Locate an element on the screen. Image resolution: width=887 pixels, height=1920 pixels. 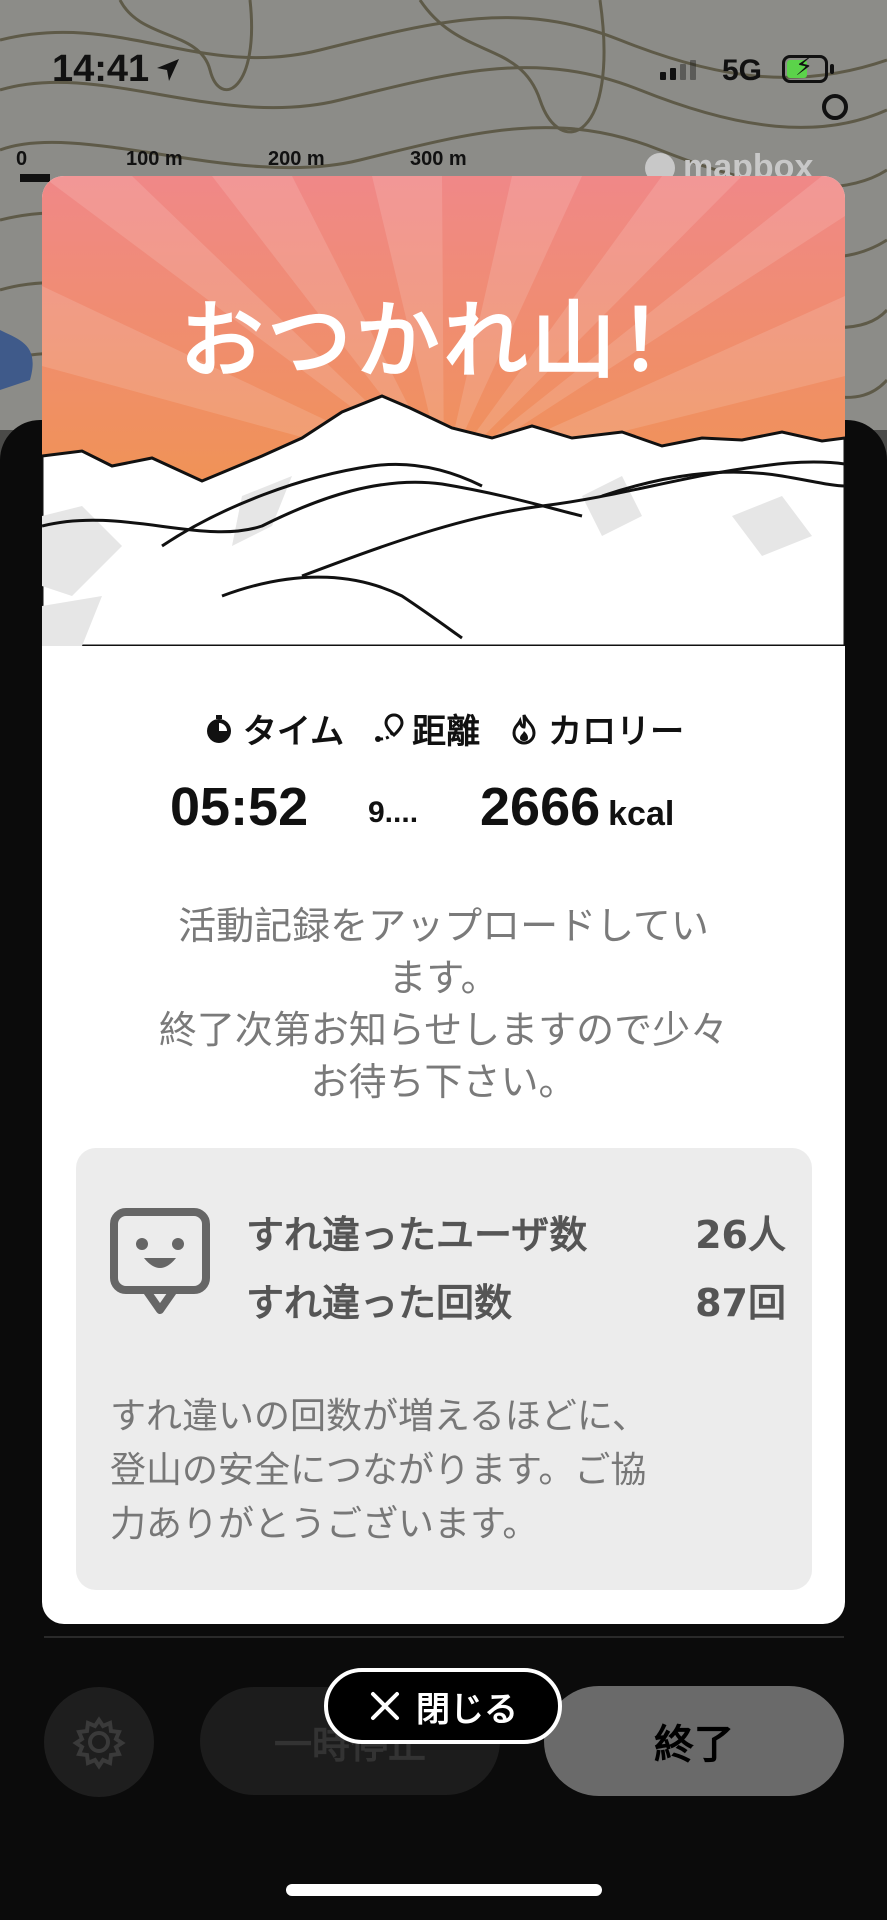
upload-message-line: お待ち下さい。 is located at coordinates (443, 1082).